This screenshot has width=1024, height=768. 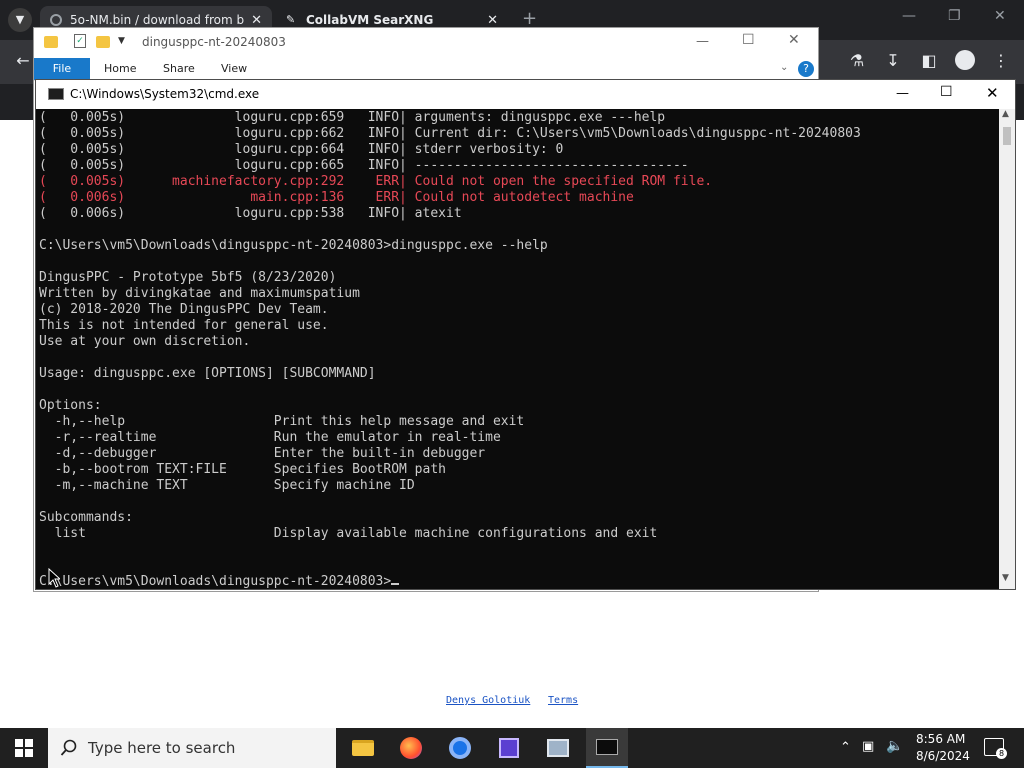 I want to click on ribbon-tab-view: View, so click(x=234, y=68).